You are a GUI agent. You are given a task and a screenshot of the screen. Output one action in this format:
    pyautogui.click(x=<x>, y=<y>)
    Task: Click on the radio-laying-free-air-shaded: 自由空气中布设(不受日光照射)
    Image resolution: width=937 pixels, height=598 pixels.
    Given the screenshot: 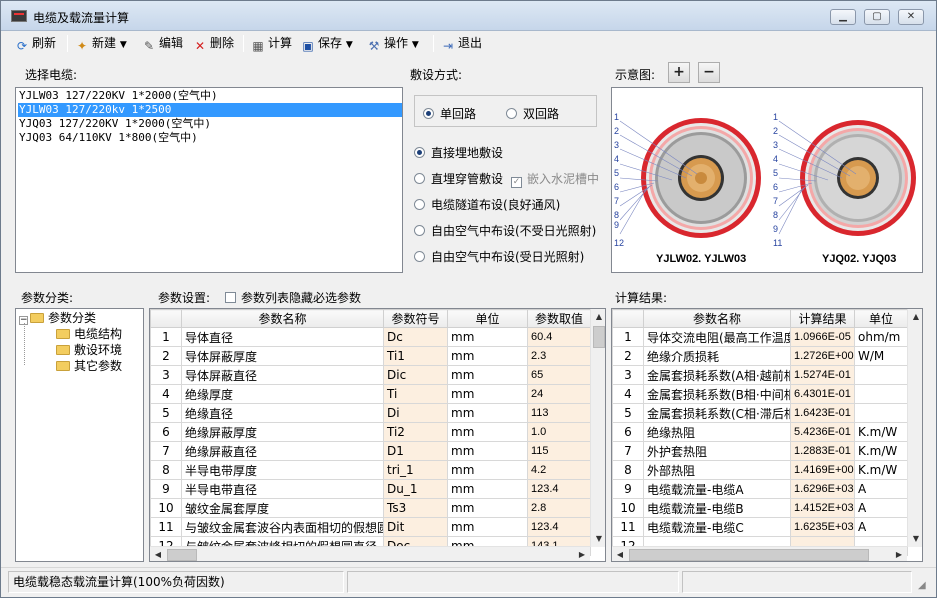 What is the action you would take?
    pyautogui.click(x=505, y=230)
    